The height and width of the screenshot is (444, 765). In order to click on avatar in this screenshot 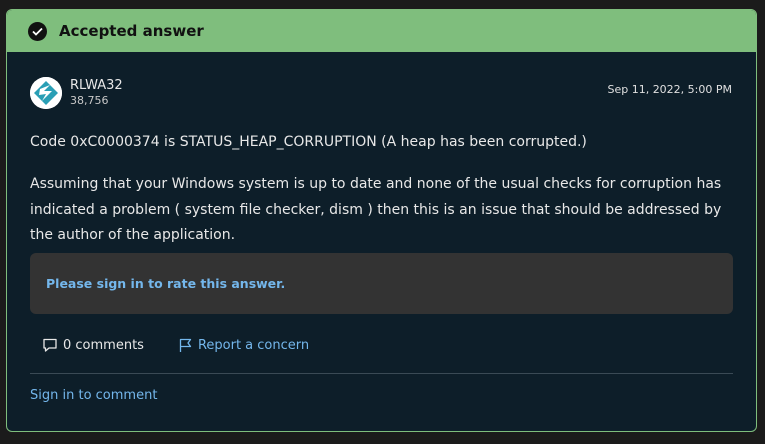, I will do `click(46, 93)`.